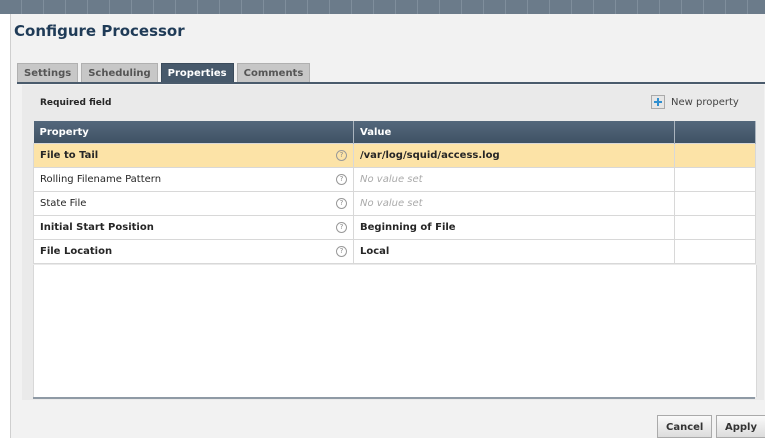 This screenshot has width=765, height=439. I want to click on property-value: Beginning of File, so click(514, 227).